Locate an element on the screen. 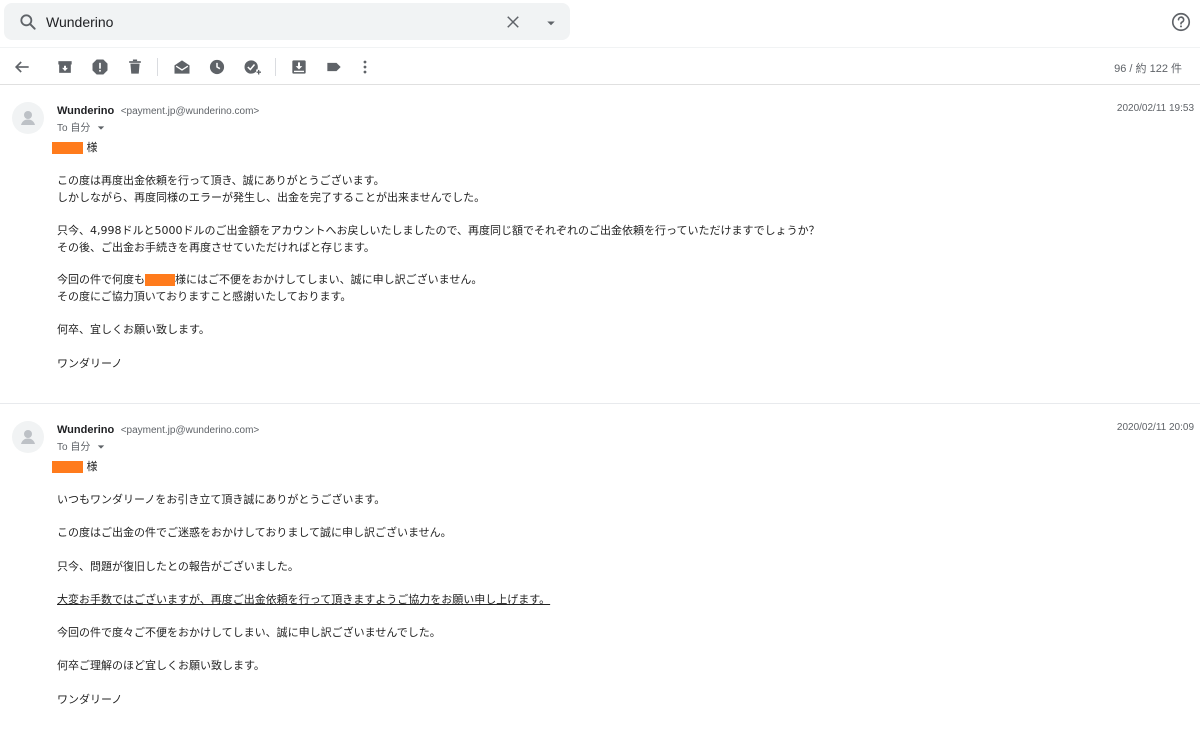 Image resolution: width=1200 pixels, height=730 pixels. body-line: その度にご協力頂いておりますこと感謝いたしております。 is located at coordinates (204, 296).